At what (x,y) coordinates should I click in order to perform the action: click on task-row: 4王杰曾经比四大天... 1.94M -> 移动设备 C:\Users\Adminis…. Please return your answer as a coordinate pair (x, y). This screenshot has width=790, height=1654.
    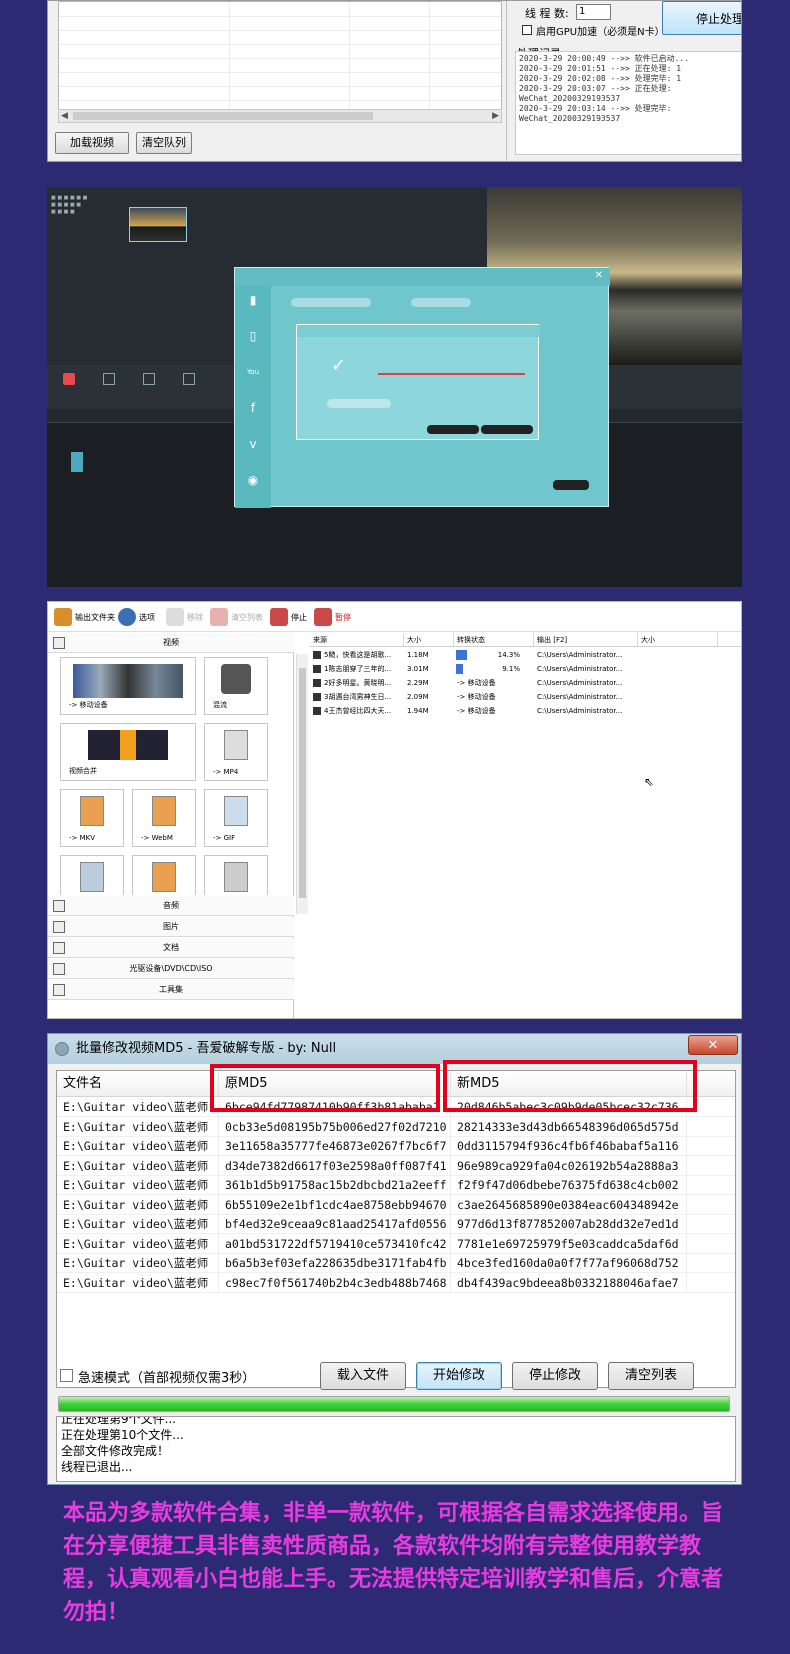
    Looking at the image, I should click on (525, 711).